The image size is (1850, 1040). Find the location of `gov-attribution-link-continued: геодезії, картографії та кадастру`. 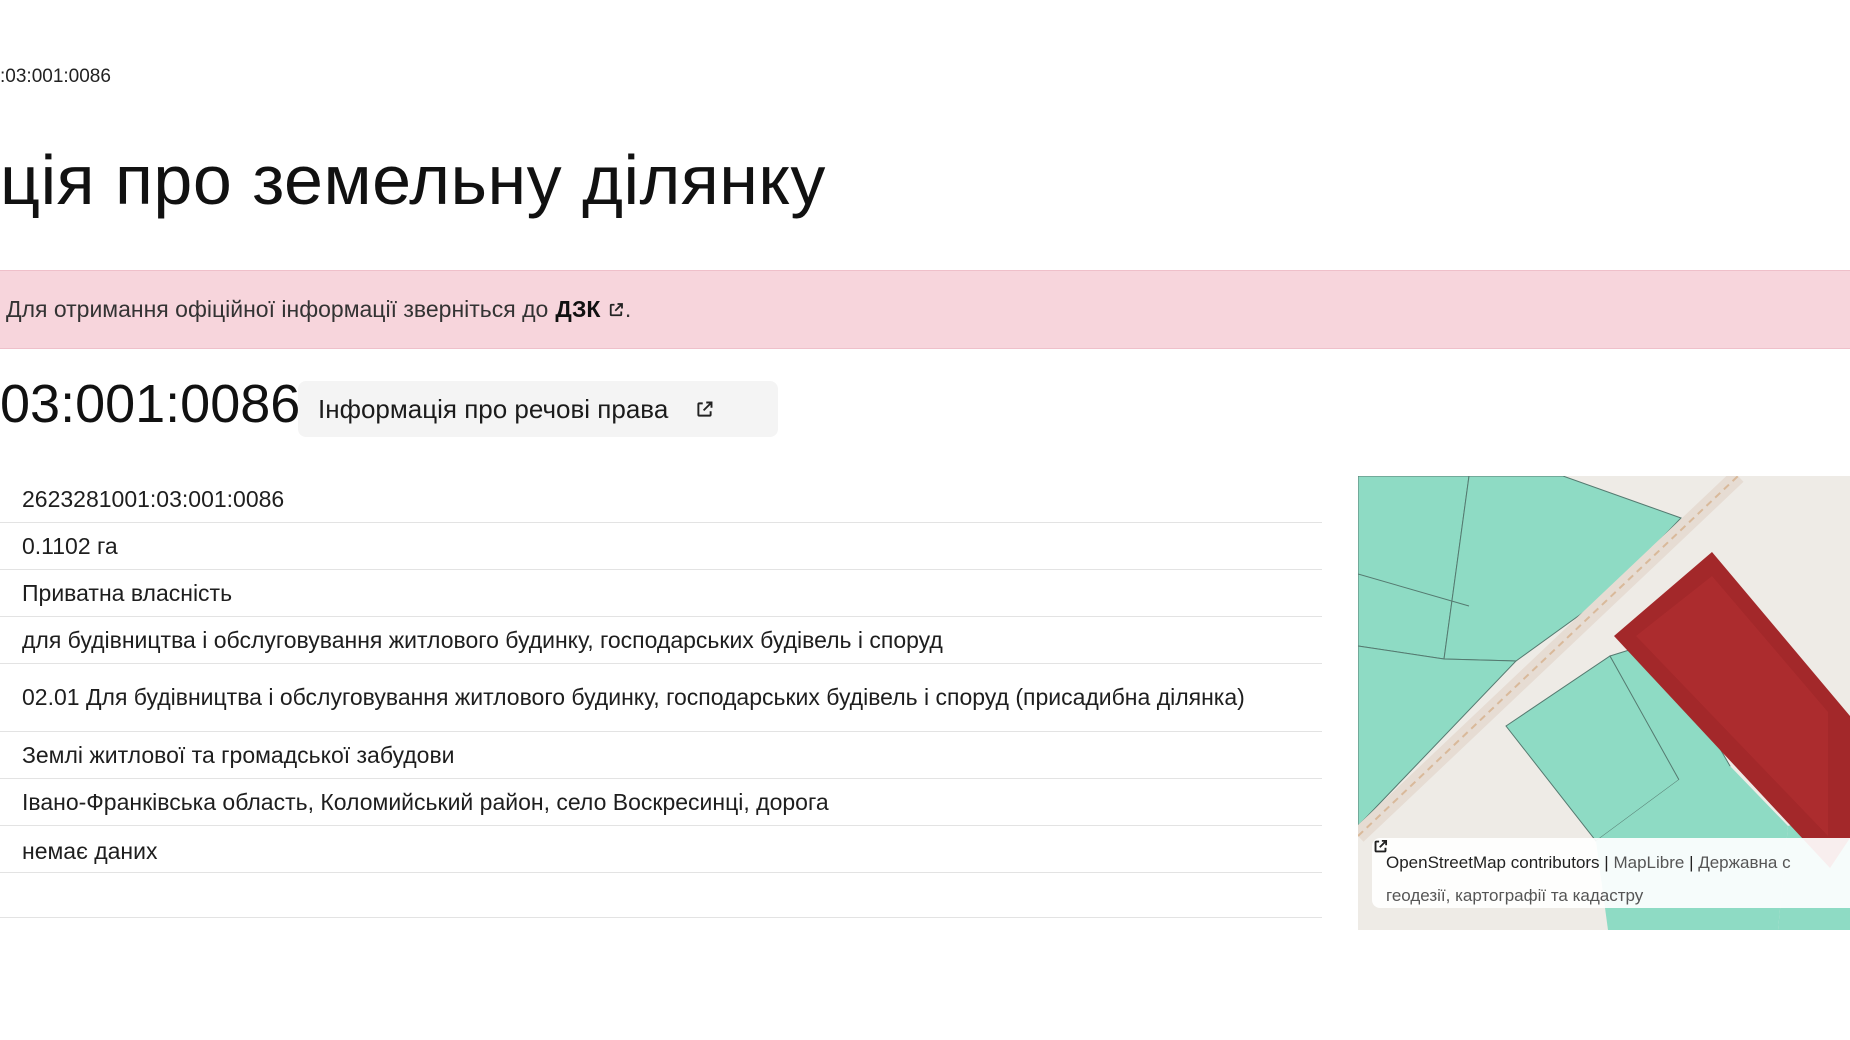

gov-attribution-link-continued: геодезії, картографії та кадастру is located at coordinates (1514, 895).